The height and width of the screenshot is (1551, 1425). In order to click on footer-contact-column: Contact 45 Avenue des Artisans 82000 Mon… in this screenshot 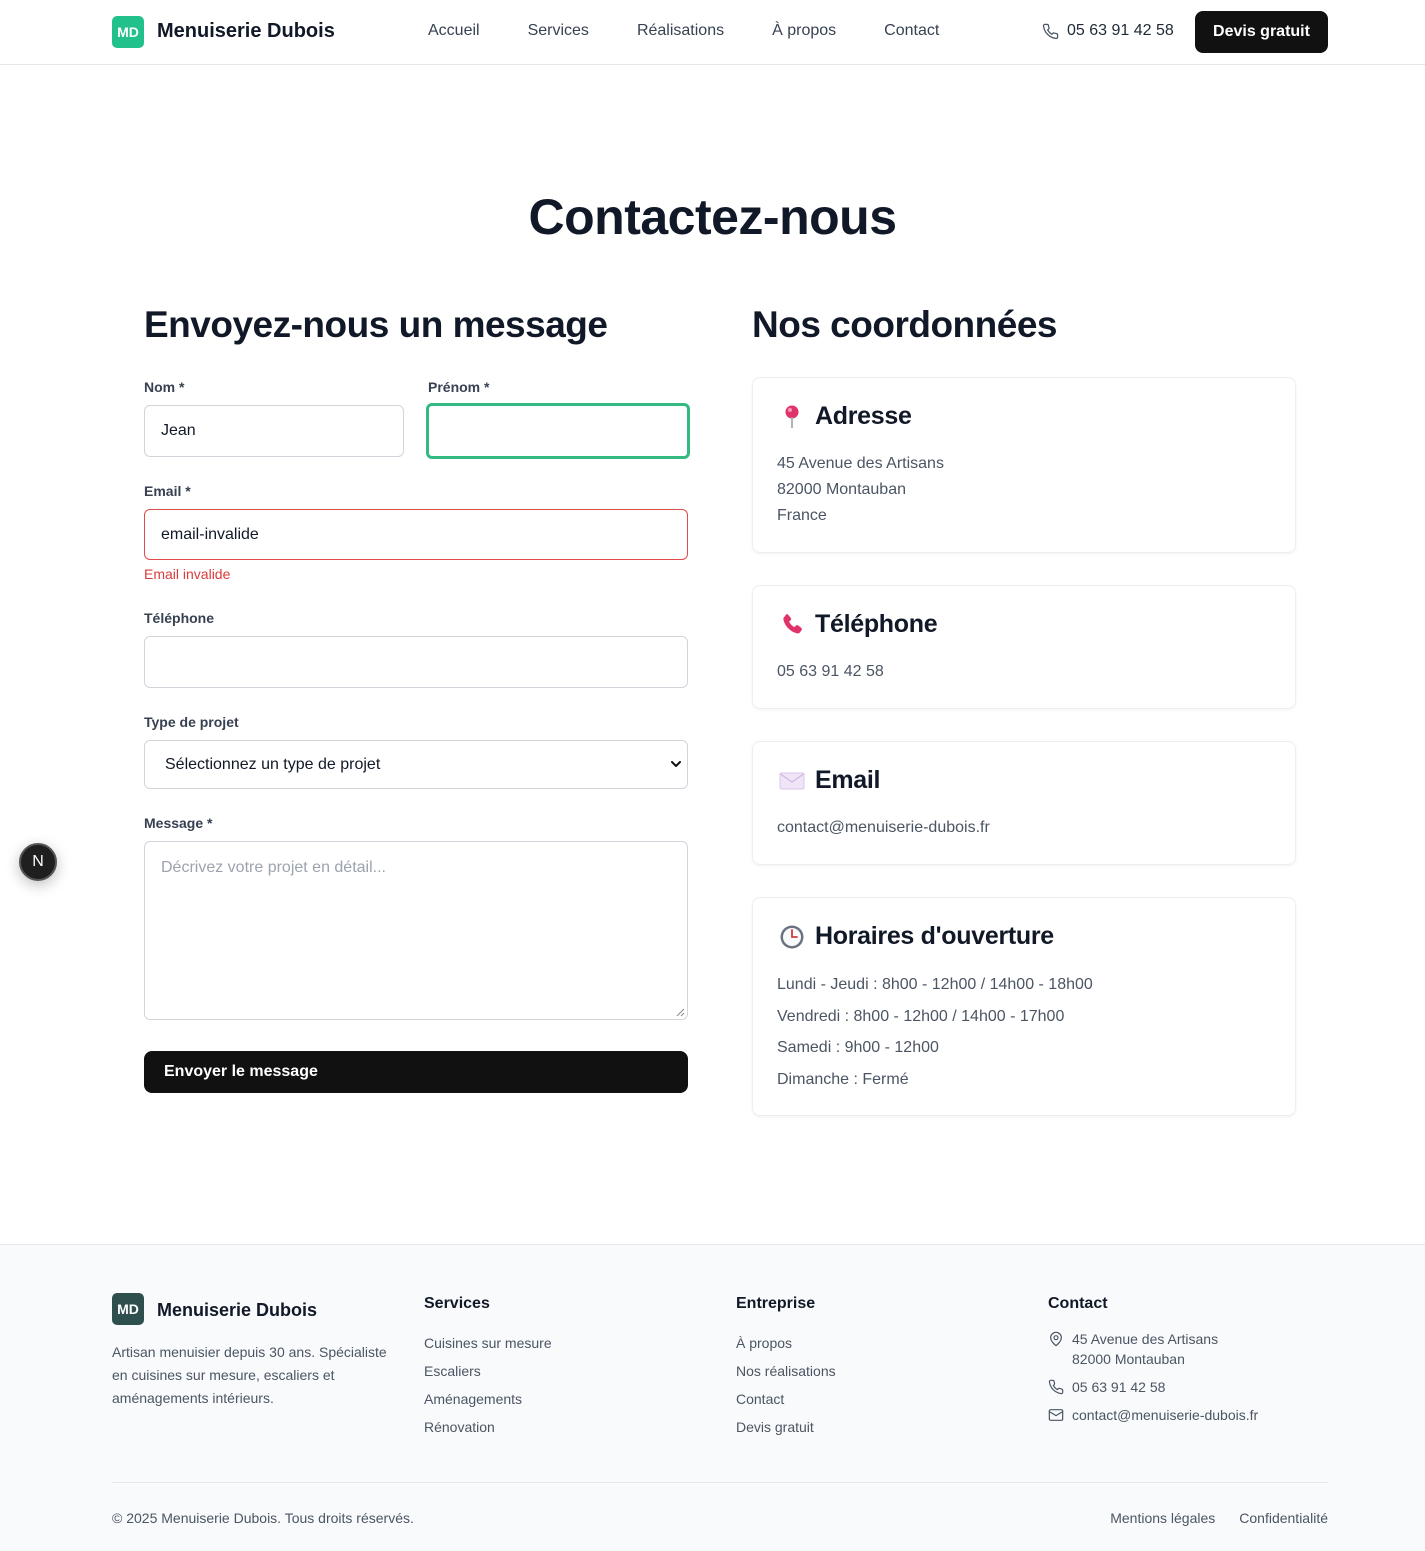, I will do `click(1153, 1364)`.